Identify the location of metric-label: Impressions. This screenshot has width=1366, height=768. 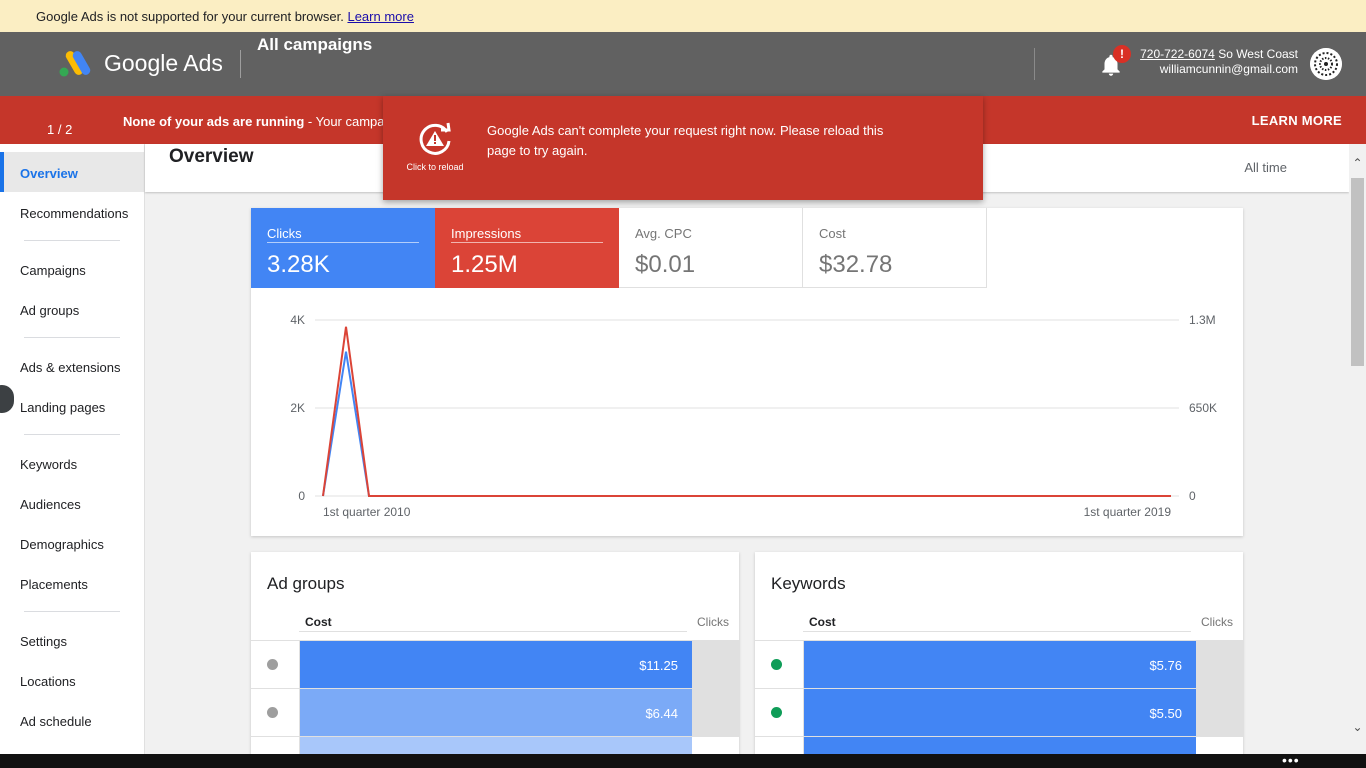
(527, 234).